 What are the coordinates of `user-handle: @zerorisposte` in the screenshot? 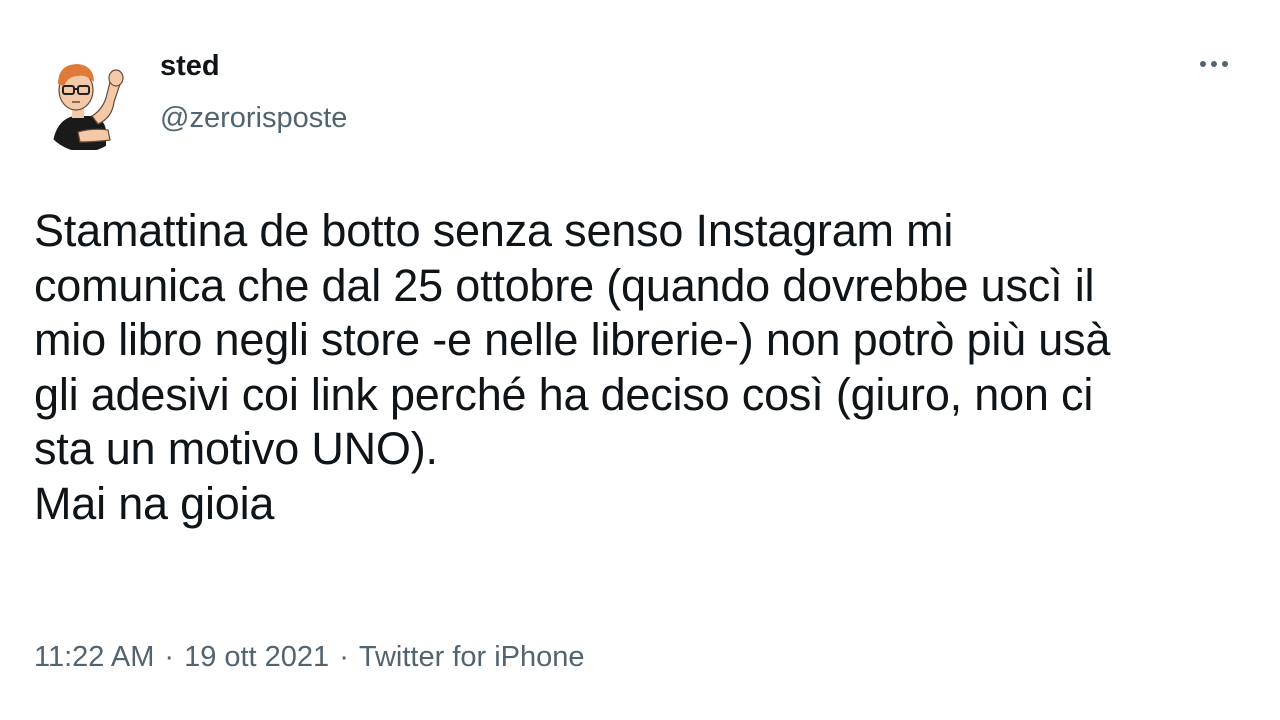 It's located at (253, 118).